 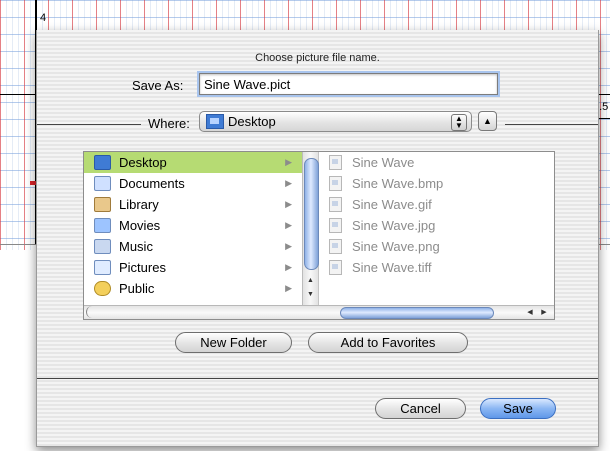 What do you see at coordinates (136, 246) in the screenshot?
I see `sidebar-item-label: Music` at bounding box center [136, 246].